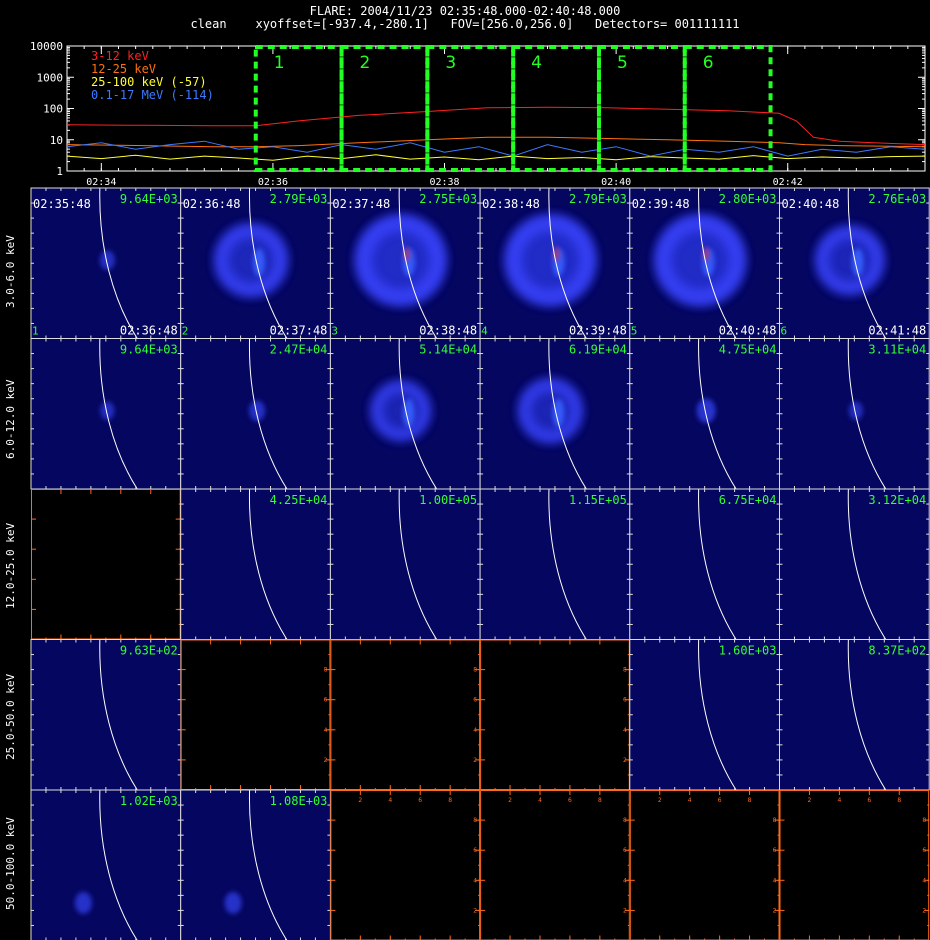 The height and width of the screenshot is (940, 930). Describe the element at coordinates (854, 414) in the screenshot. I see `image-cell: 3.11E+04` at that location.